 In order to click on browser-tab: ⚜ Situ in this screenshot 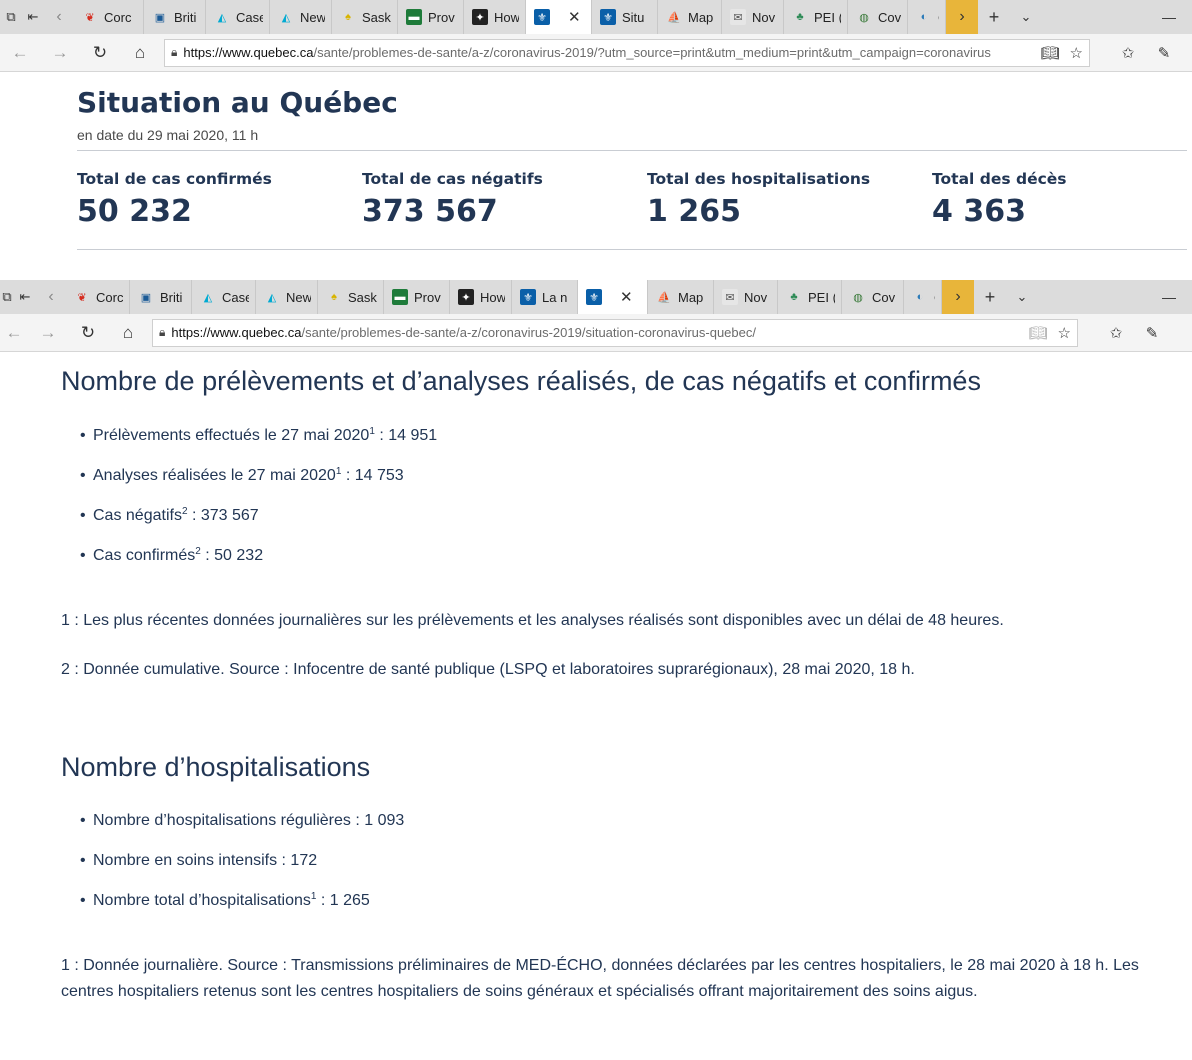, I will do `click(625, 17)`.